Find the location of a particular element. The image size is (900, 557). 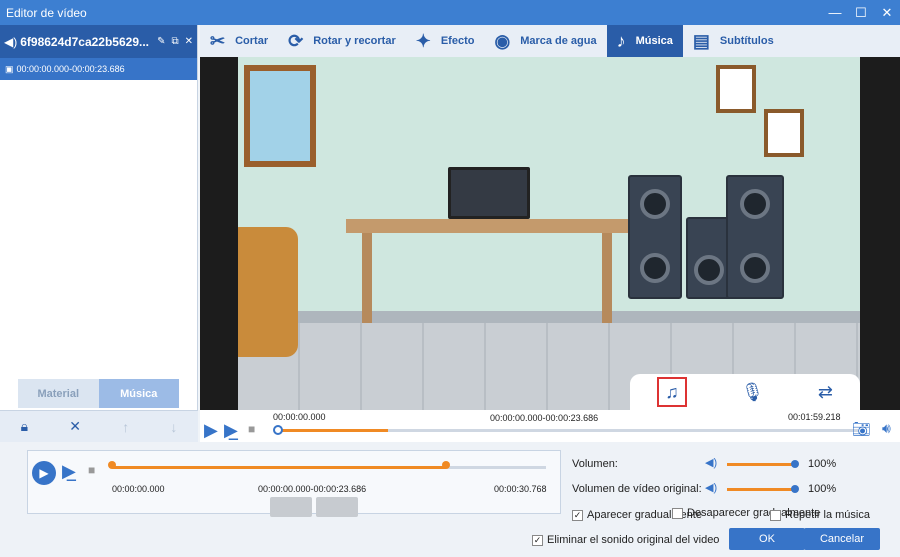

remove-original-option: ✓ Eliminar el sonido original del video is located at coordinates (625, 540).